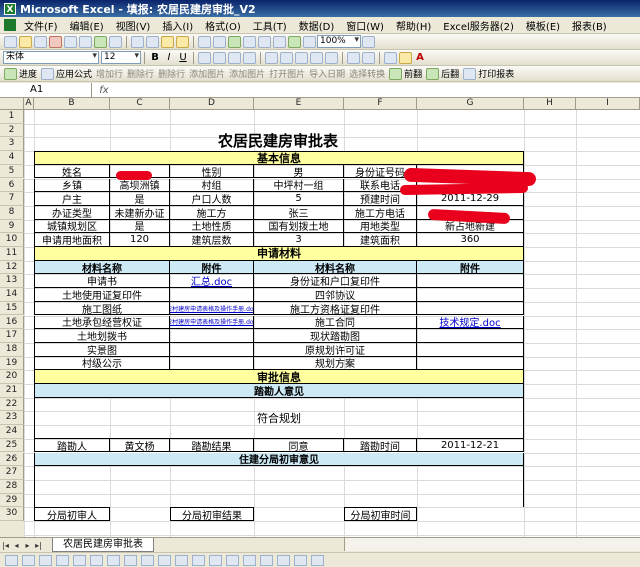 The image size is (640, 567). I want to click on undo-icon, so click(204, 41).